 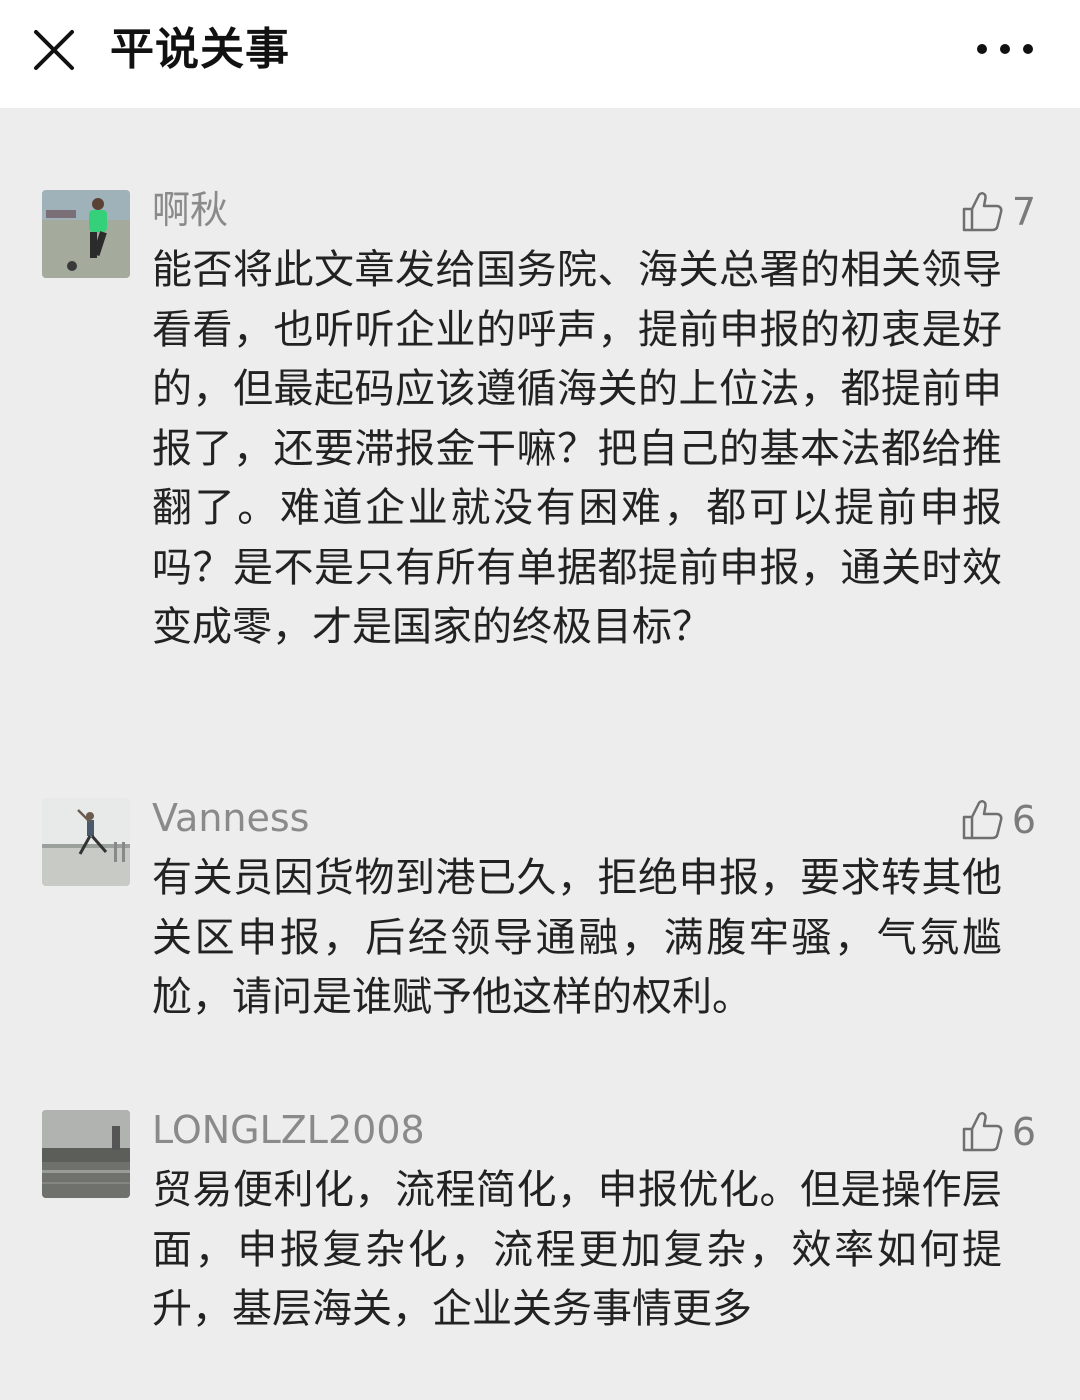 I want to click on close-button, so click(x=54, y=50).